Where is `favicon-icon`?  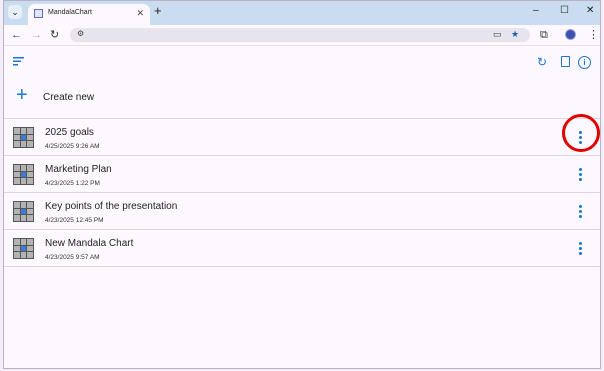
favicon-icon is located at coordinates (38, 13).